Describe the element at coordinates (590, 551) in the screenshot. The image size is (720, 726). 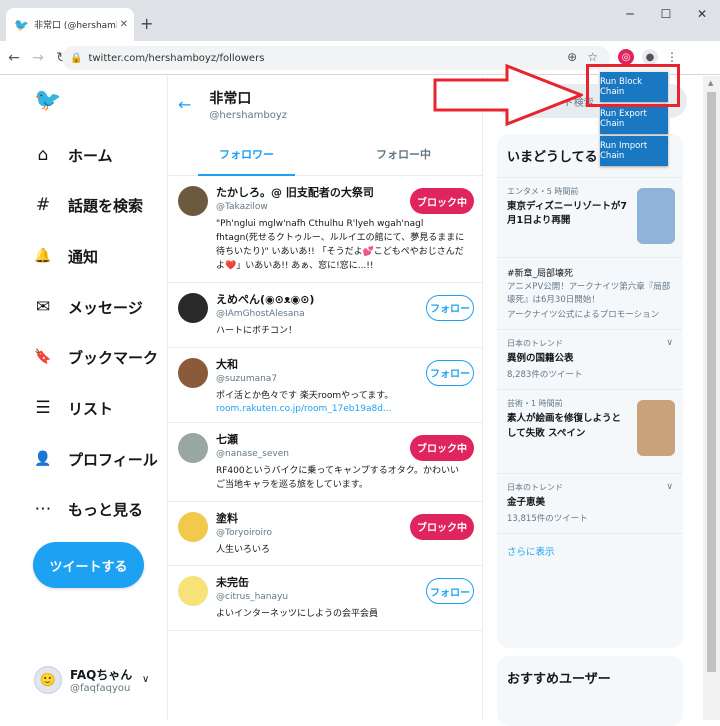
I see `show-more-link: さらに表示` at that location.